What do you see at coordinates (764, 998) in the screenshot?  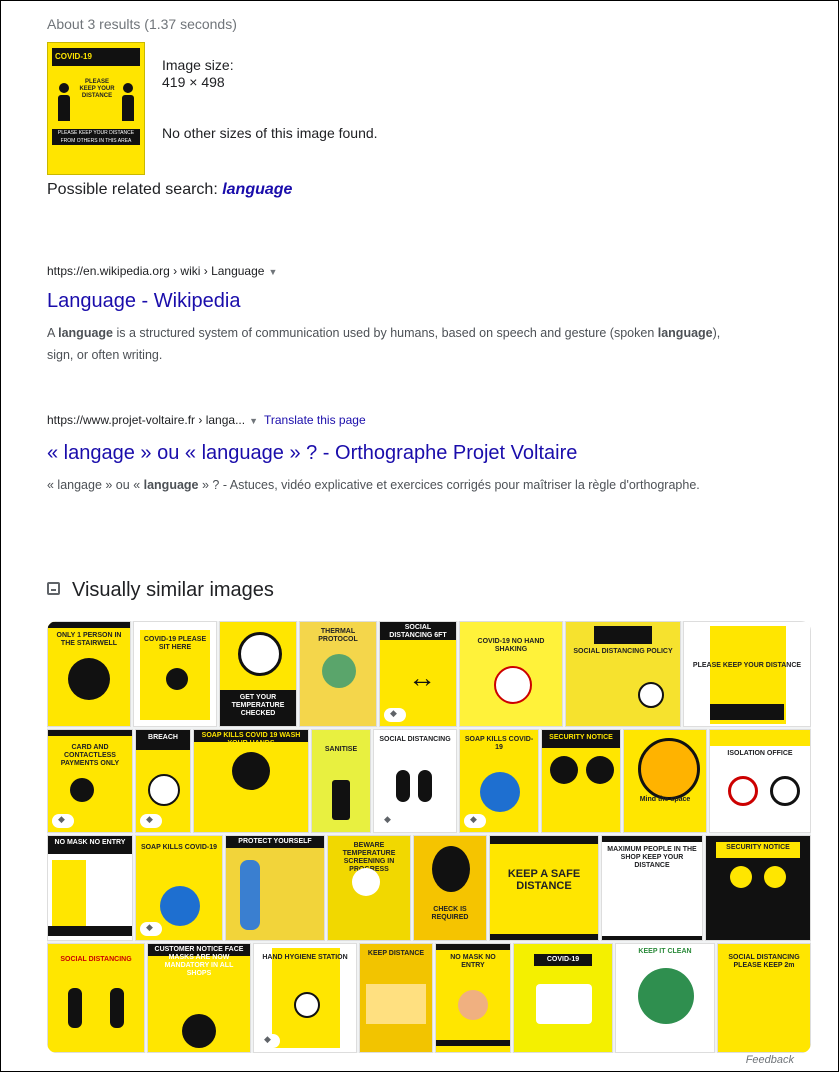 I see `similar-image: SOCIAL DISTANCING PLEASE KEEP 2m` at bounding box center [764, 998].